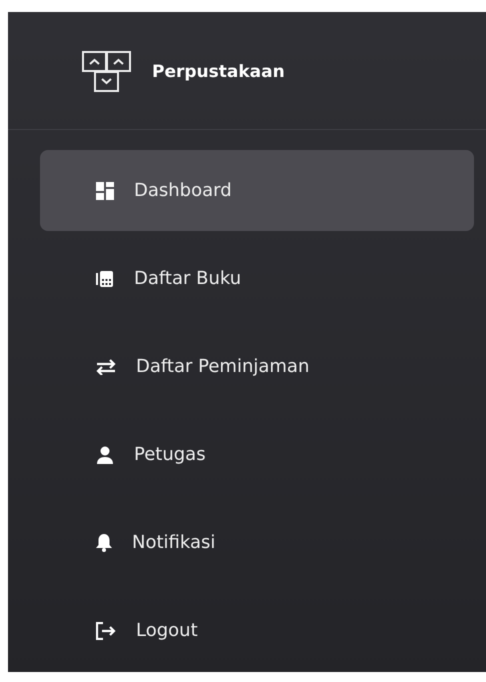 The width and height of the screenshot is (486, 682). I want to click on menu-item: Petugas, so click(257, 454).